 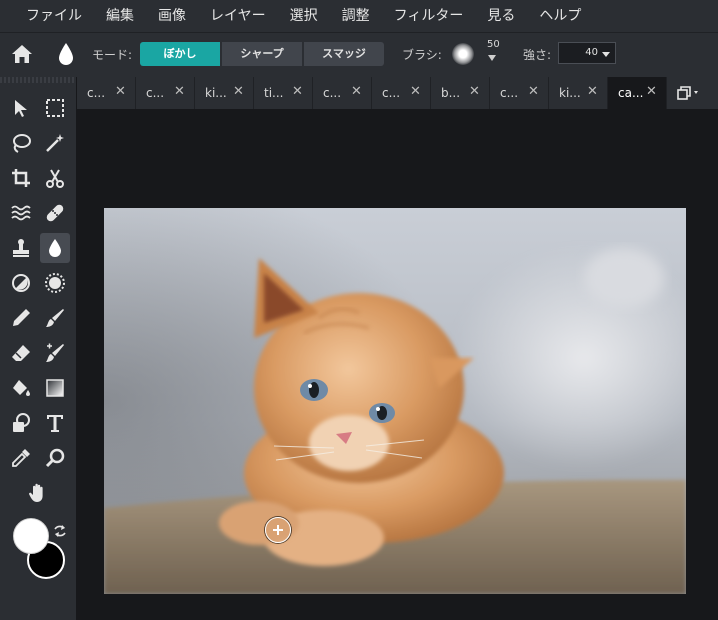 What do you see at coordinates (422, 55) in the screenshot?
I see `brush-label: ブラシ:` at bounding box center [422, 55].